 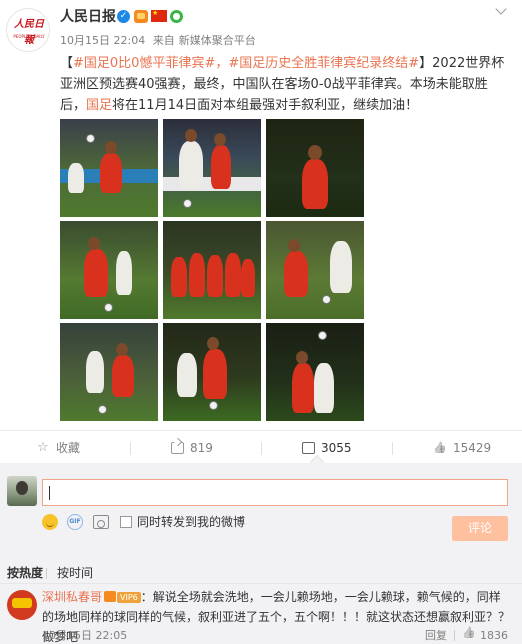 What do you see at coordinates (191, 522) in the screenshot?
I see `repost-label: 同时转发到我的微博` at bounding box center [191, 522].